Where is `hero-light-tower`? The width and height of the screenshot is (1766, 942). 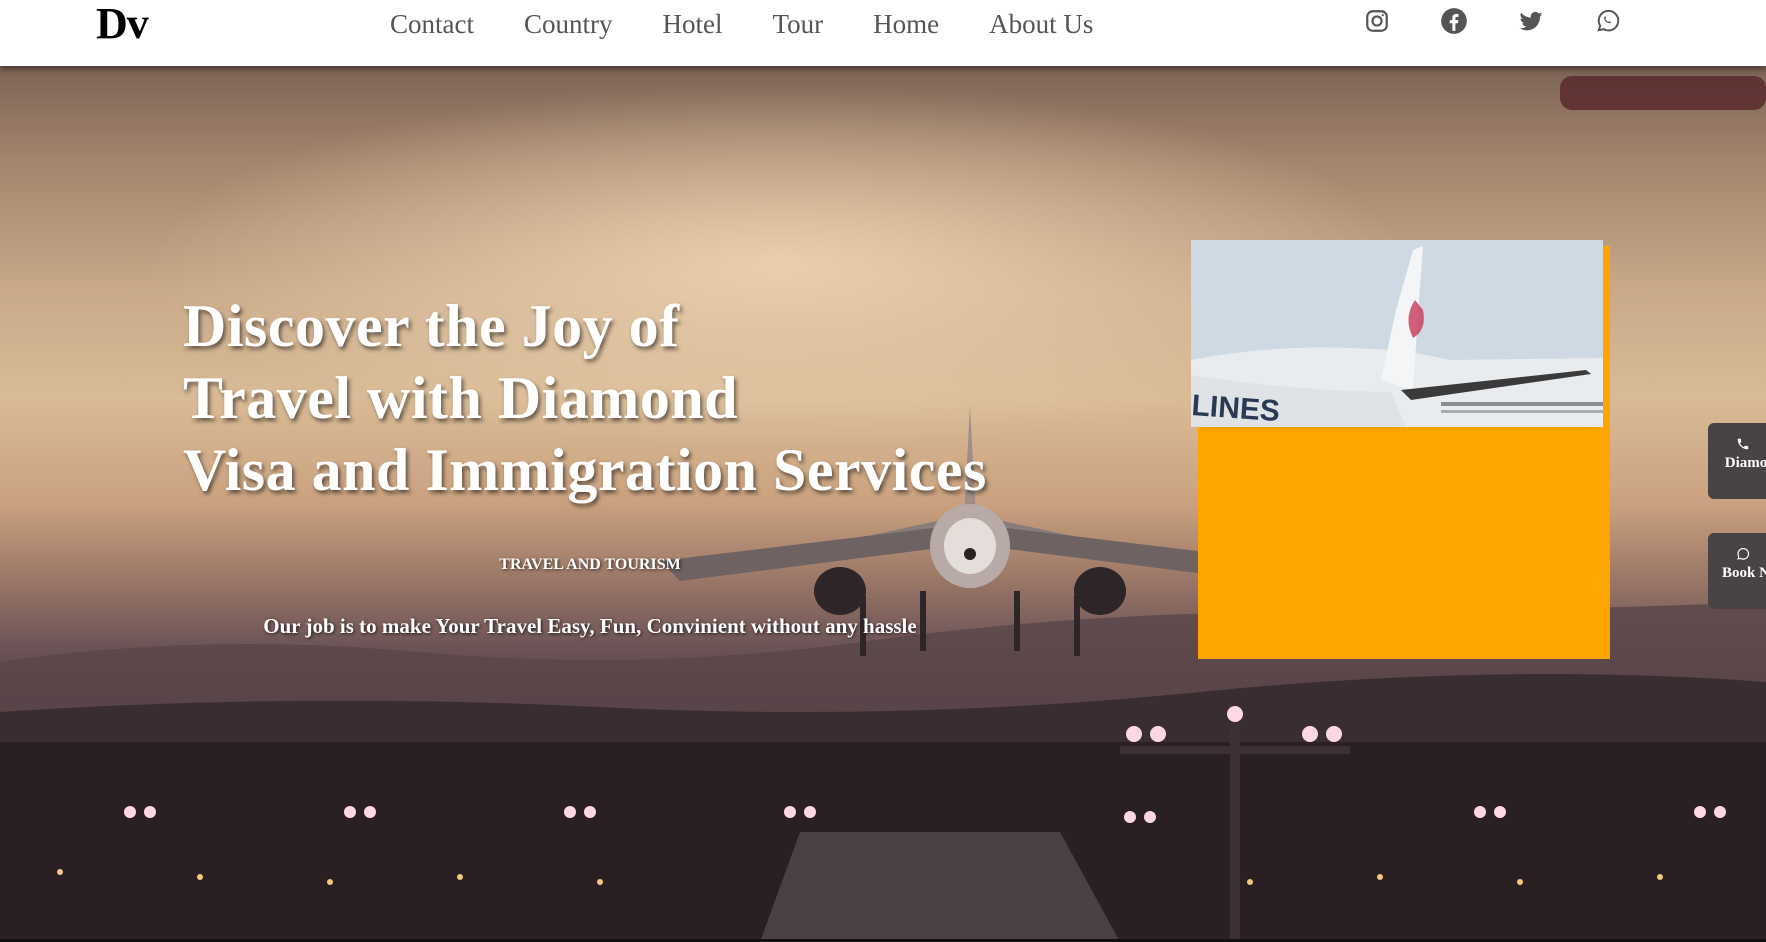 hero-light-tower is located at coordinates (1235, 824).